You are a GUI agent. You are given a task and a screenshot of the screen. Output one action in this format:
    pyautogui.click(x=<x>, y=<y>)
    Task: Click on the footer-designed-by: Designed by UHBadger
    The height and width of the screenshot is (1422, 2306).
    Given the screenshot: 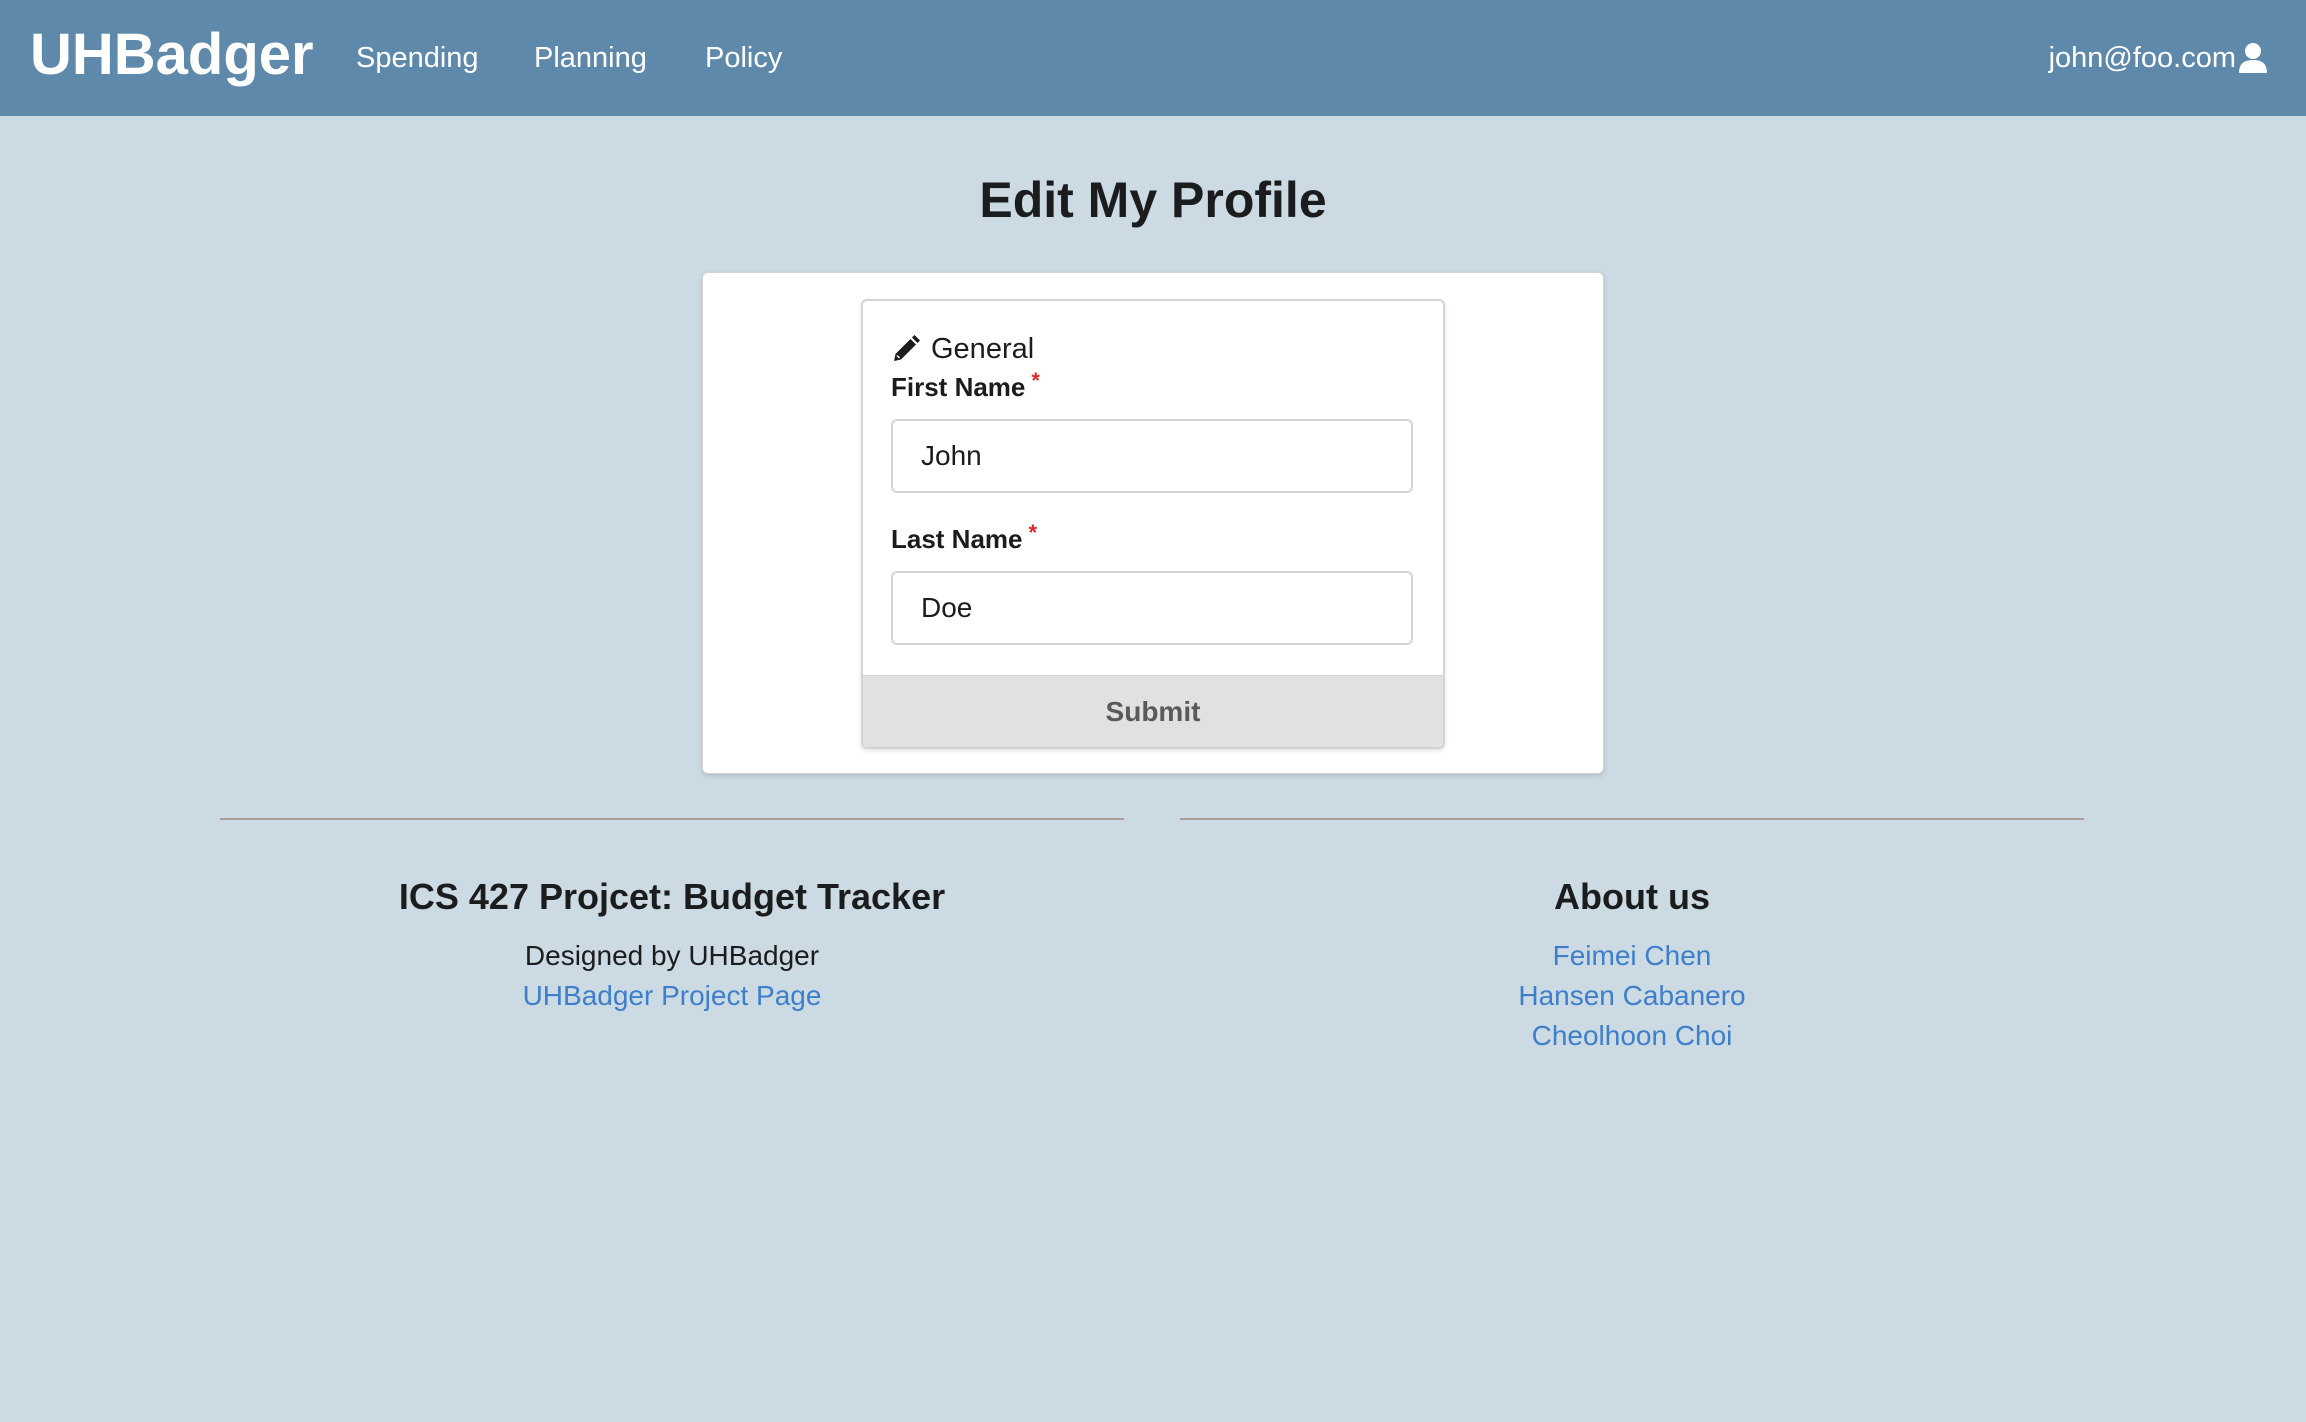 What is the action you would take?
    pyautogui.click(x=672, y=955)
    